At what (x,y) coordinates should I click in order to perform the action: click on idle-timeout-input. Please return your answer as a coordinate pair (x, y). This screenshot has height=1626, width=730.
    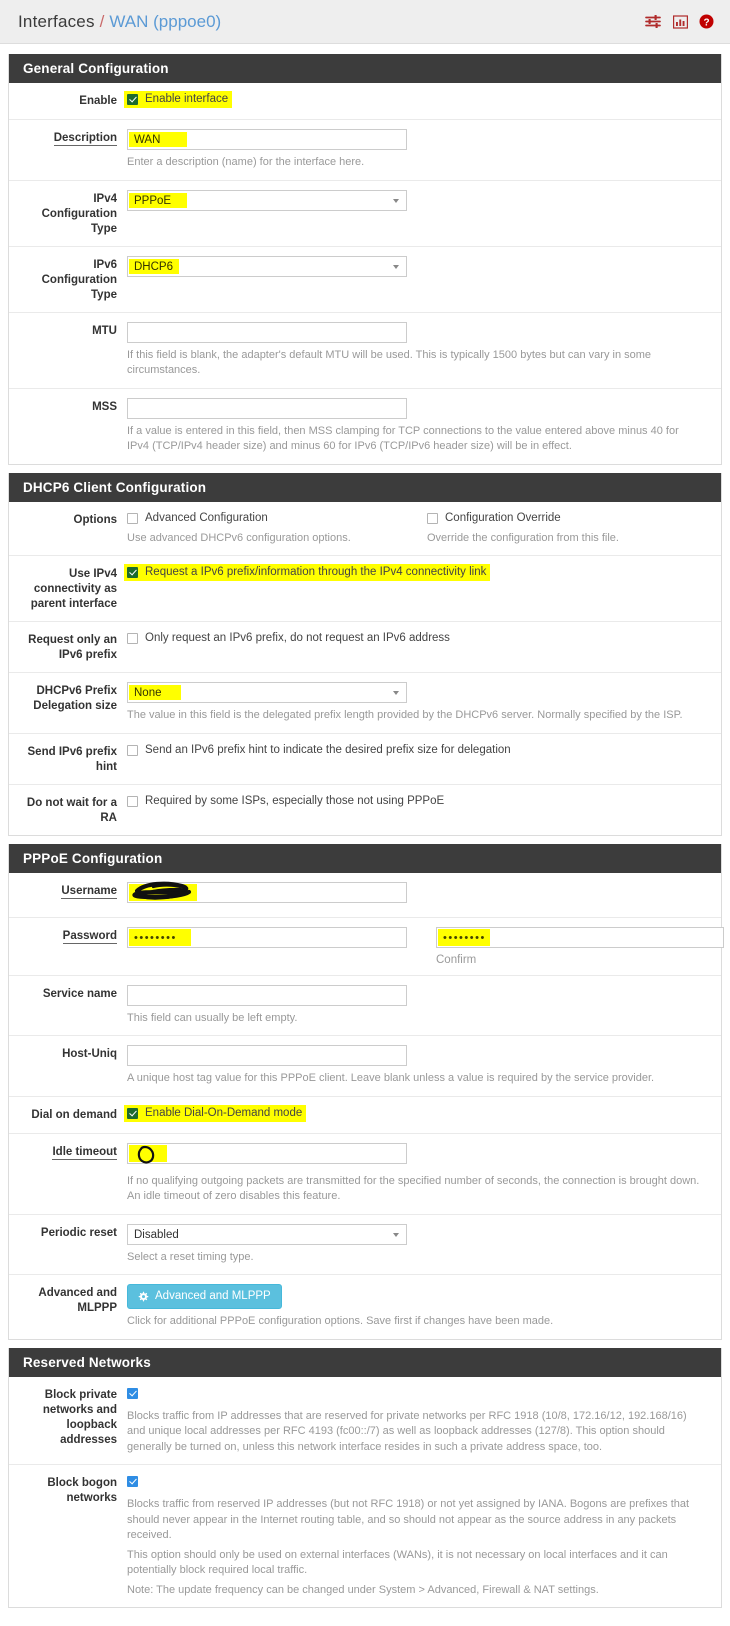
    Looking at the image, I should click on (267, 1153).